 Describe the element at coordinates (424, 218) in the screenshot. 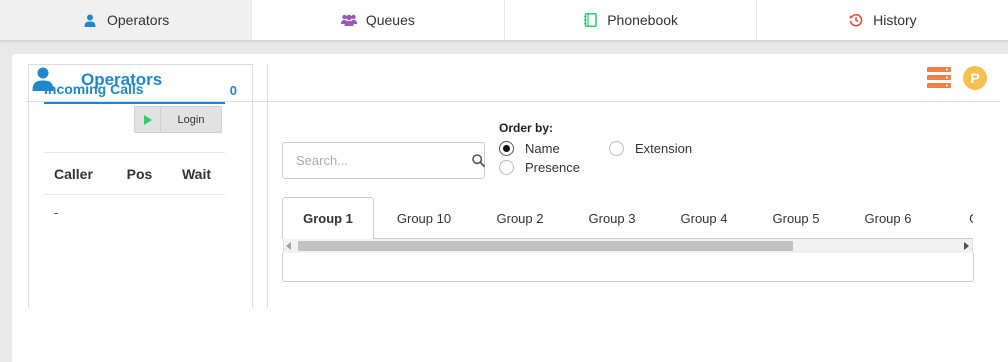

I see `tab-group-10: Group 10` at that location.